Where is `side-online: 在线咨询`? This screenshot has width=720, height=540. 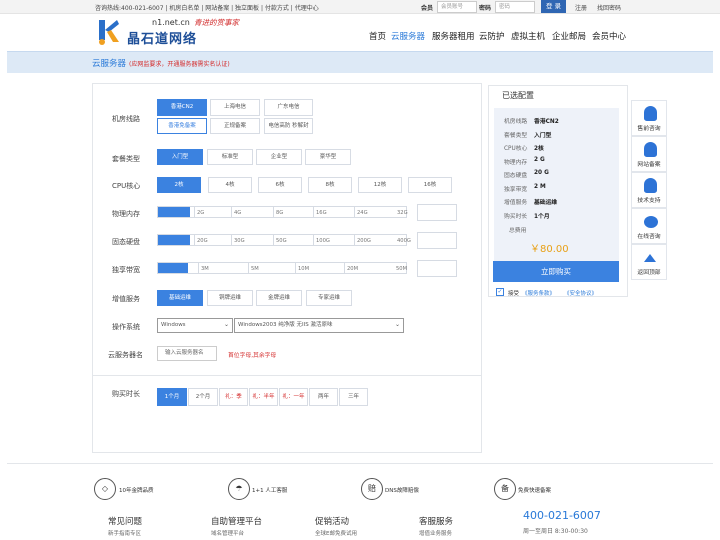 side-online: 在线咨询 is located at coordinates (649, 226).